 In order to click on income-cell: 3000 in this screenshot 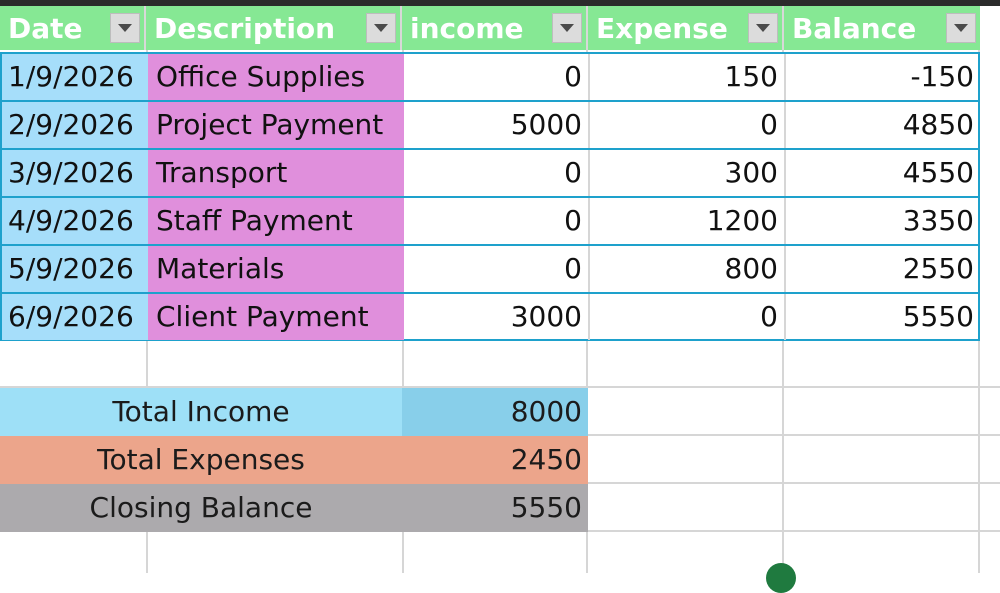, I will do `click(496, 317)`.